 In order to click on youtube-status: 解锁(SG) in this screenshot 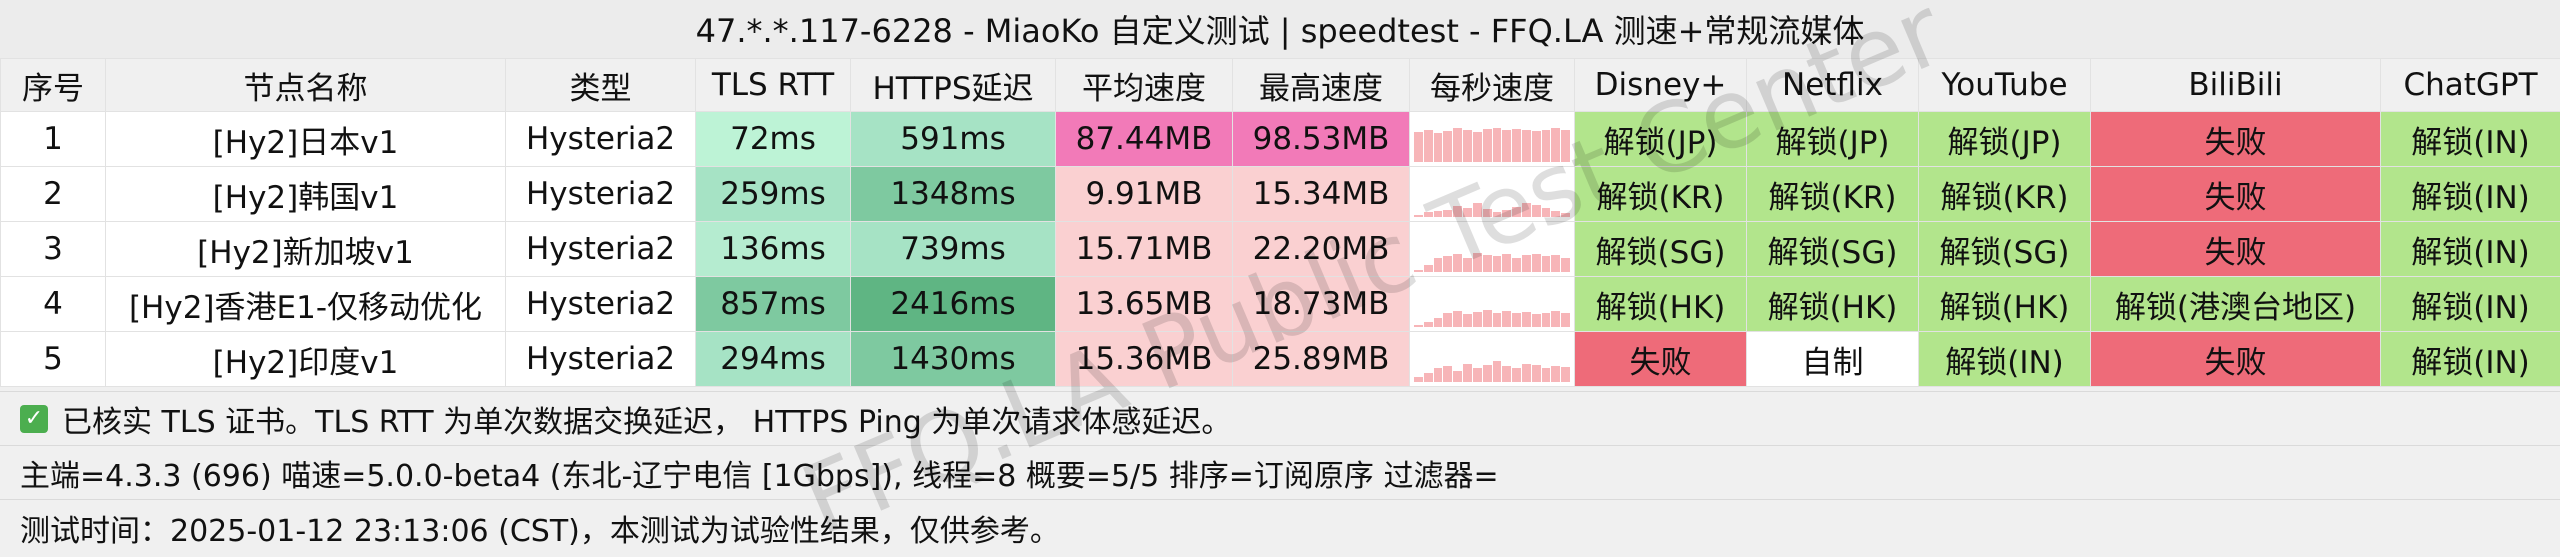, I will do `click(2005, 249)`.